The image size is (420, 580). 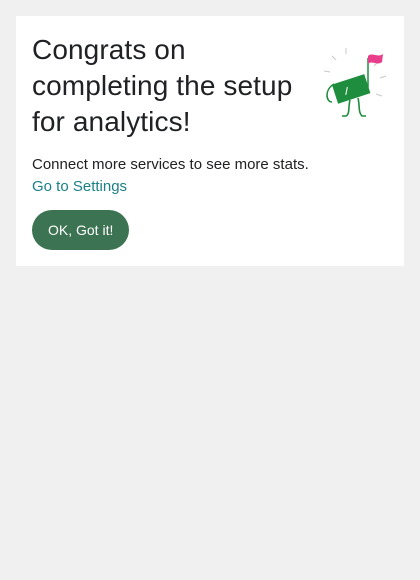 I want to click on go-to-settings-link: Go to Settings, so click(x=79, y=187).